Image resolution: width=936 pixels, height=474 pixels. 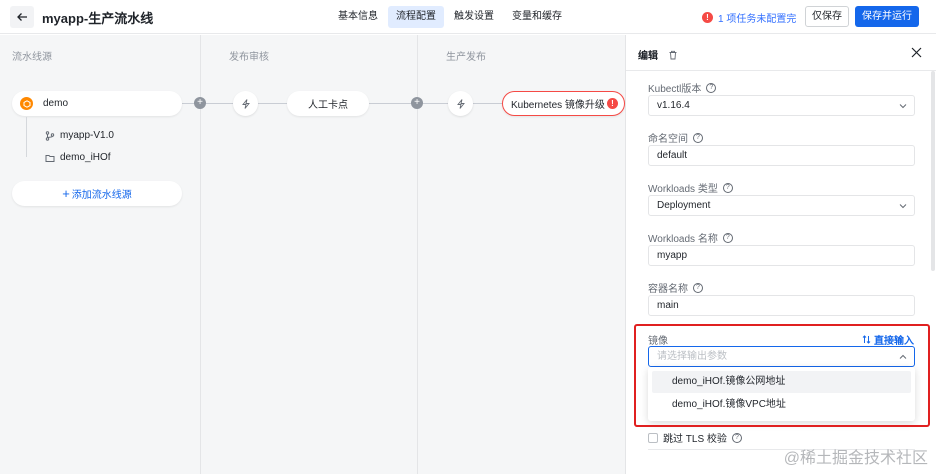 I want to click on source-card-demo: demo, so click(x=97, y=103).